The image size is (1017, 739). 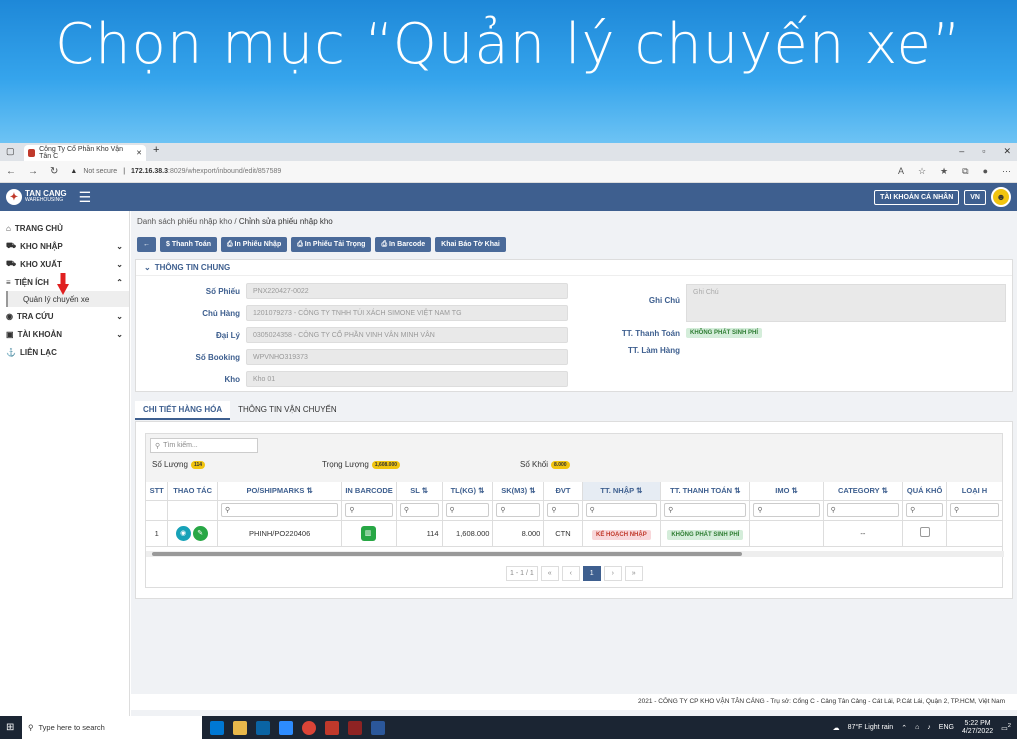 I want to click on taskbar-search-input: ⚲ Type here to search, so click(x=112, y=727).